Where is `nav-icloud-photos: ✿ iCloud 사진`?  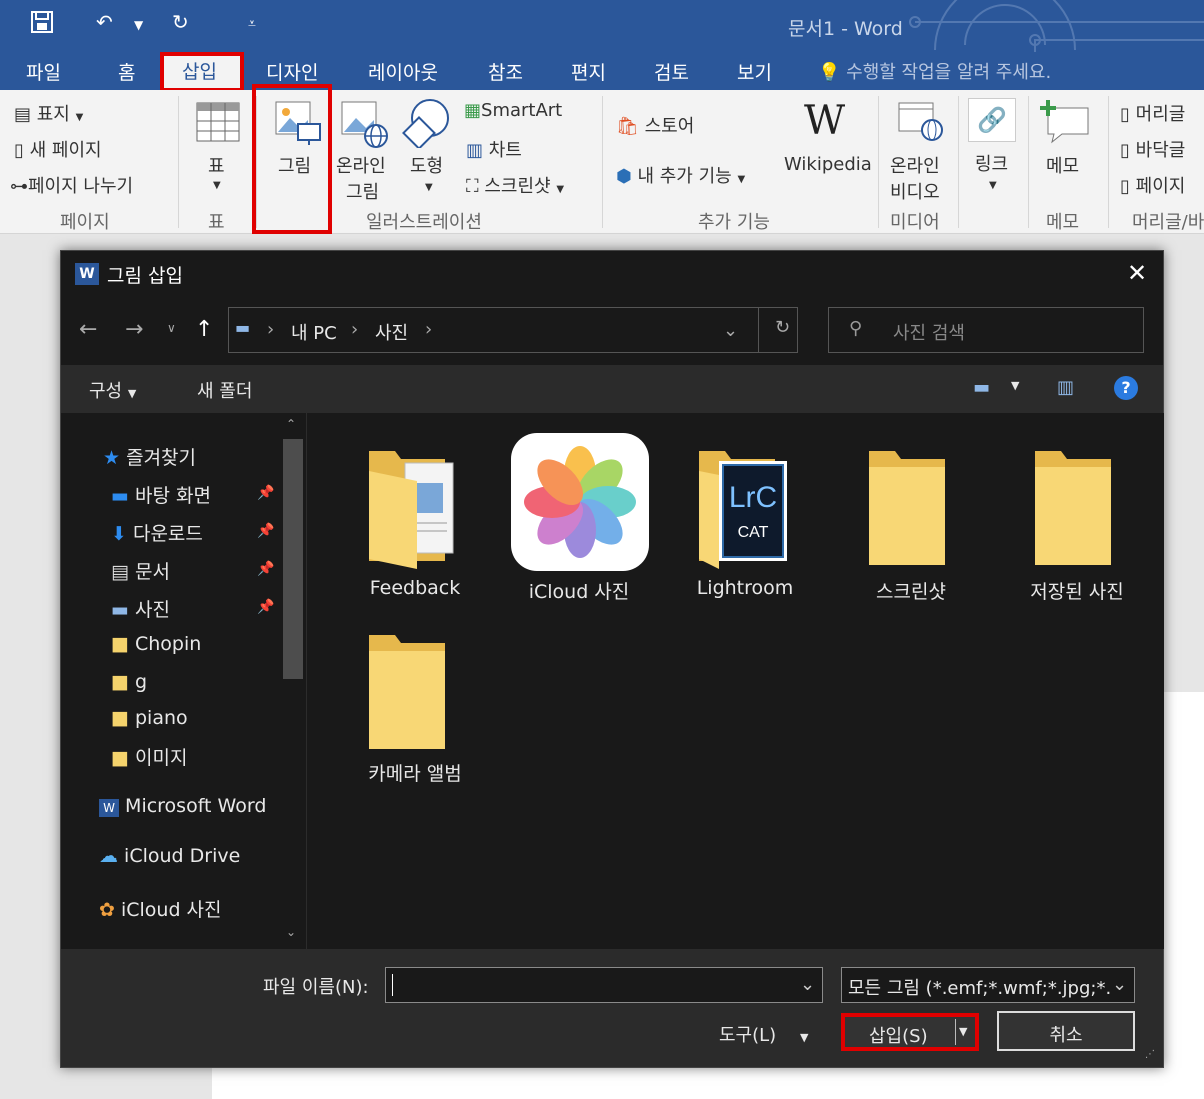
nav-icloud-photos: ✿ iCloud 사진 is located at coordinates (160, 908).